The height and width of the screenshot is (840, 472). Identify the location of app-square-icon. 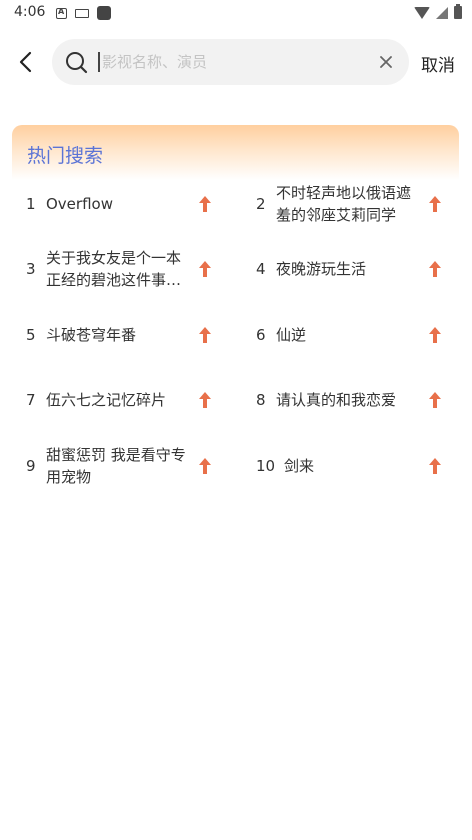
(104, 13).